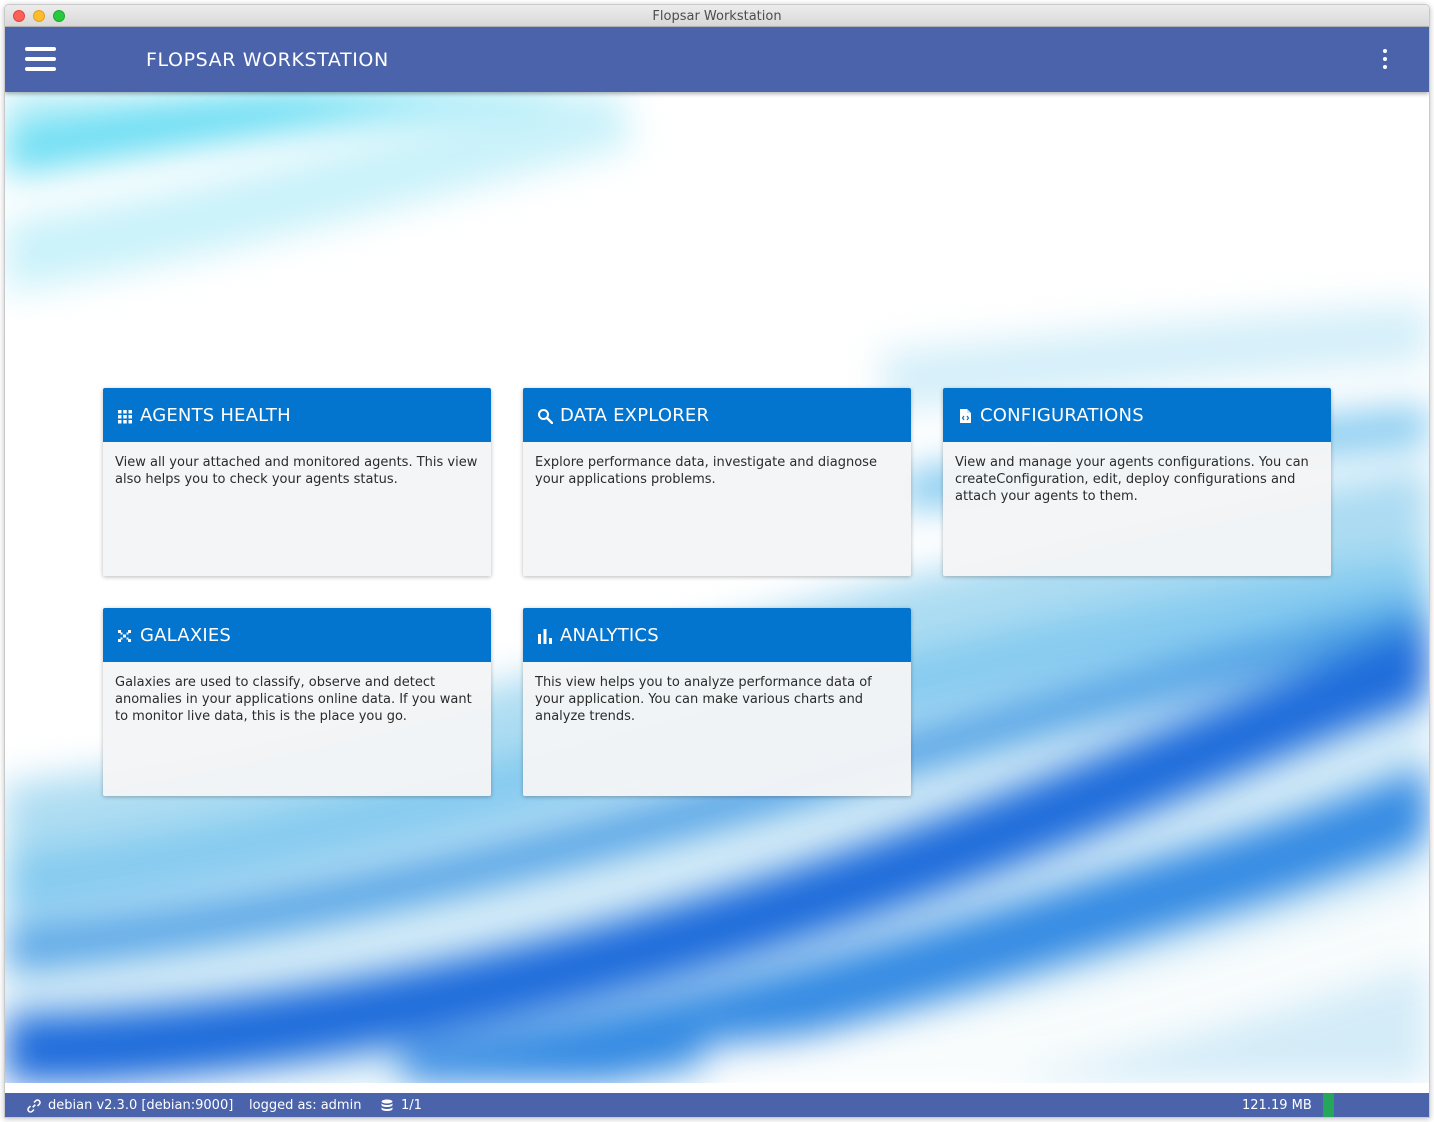  I want to click on connection-status: debian v2.3.0 [debian:9000], so click(141, 1105).